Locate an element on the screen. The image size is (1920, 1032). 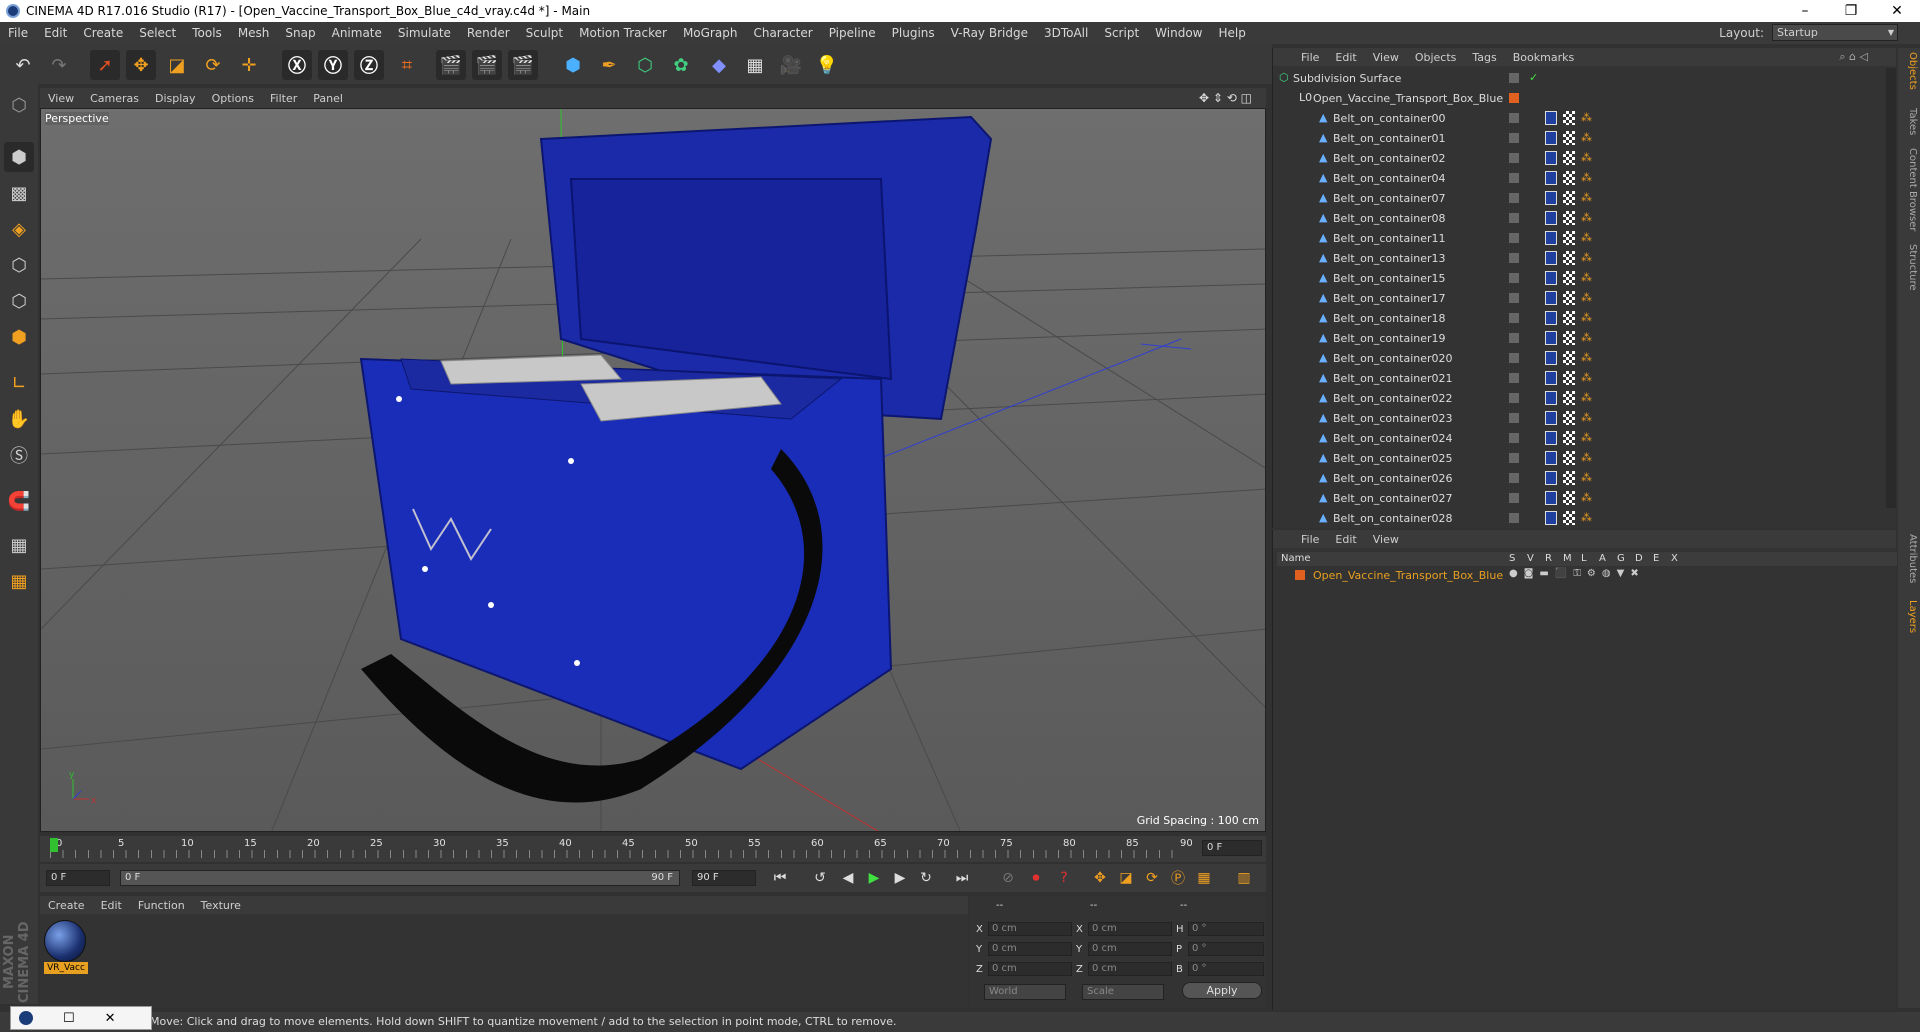
key-scale-icon: ◪ is located at coordinates (1126, 878).